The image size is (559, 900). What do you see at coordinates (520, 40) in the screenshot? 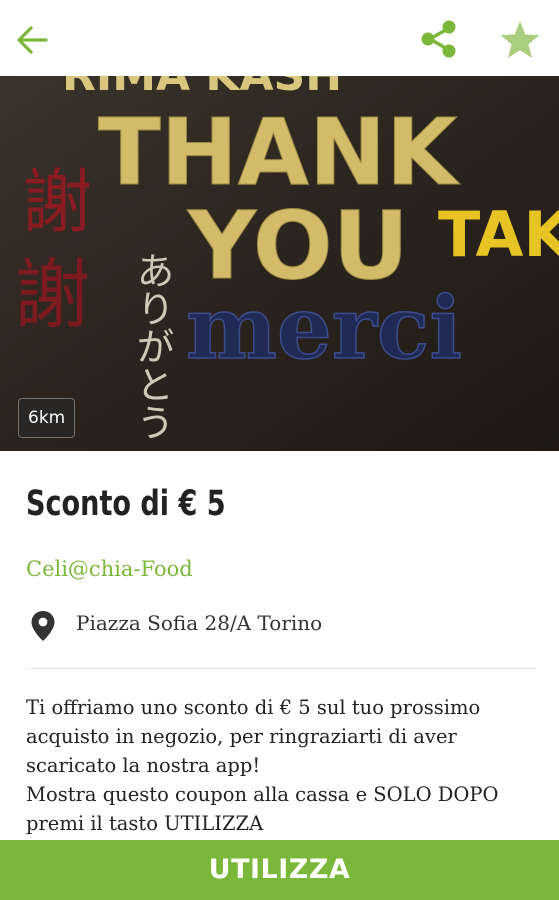
I see `star-icon` at bounding box center [520, 40].